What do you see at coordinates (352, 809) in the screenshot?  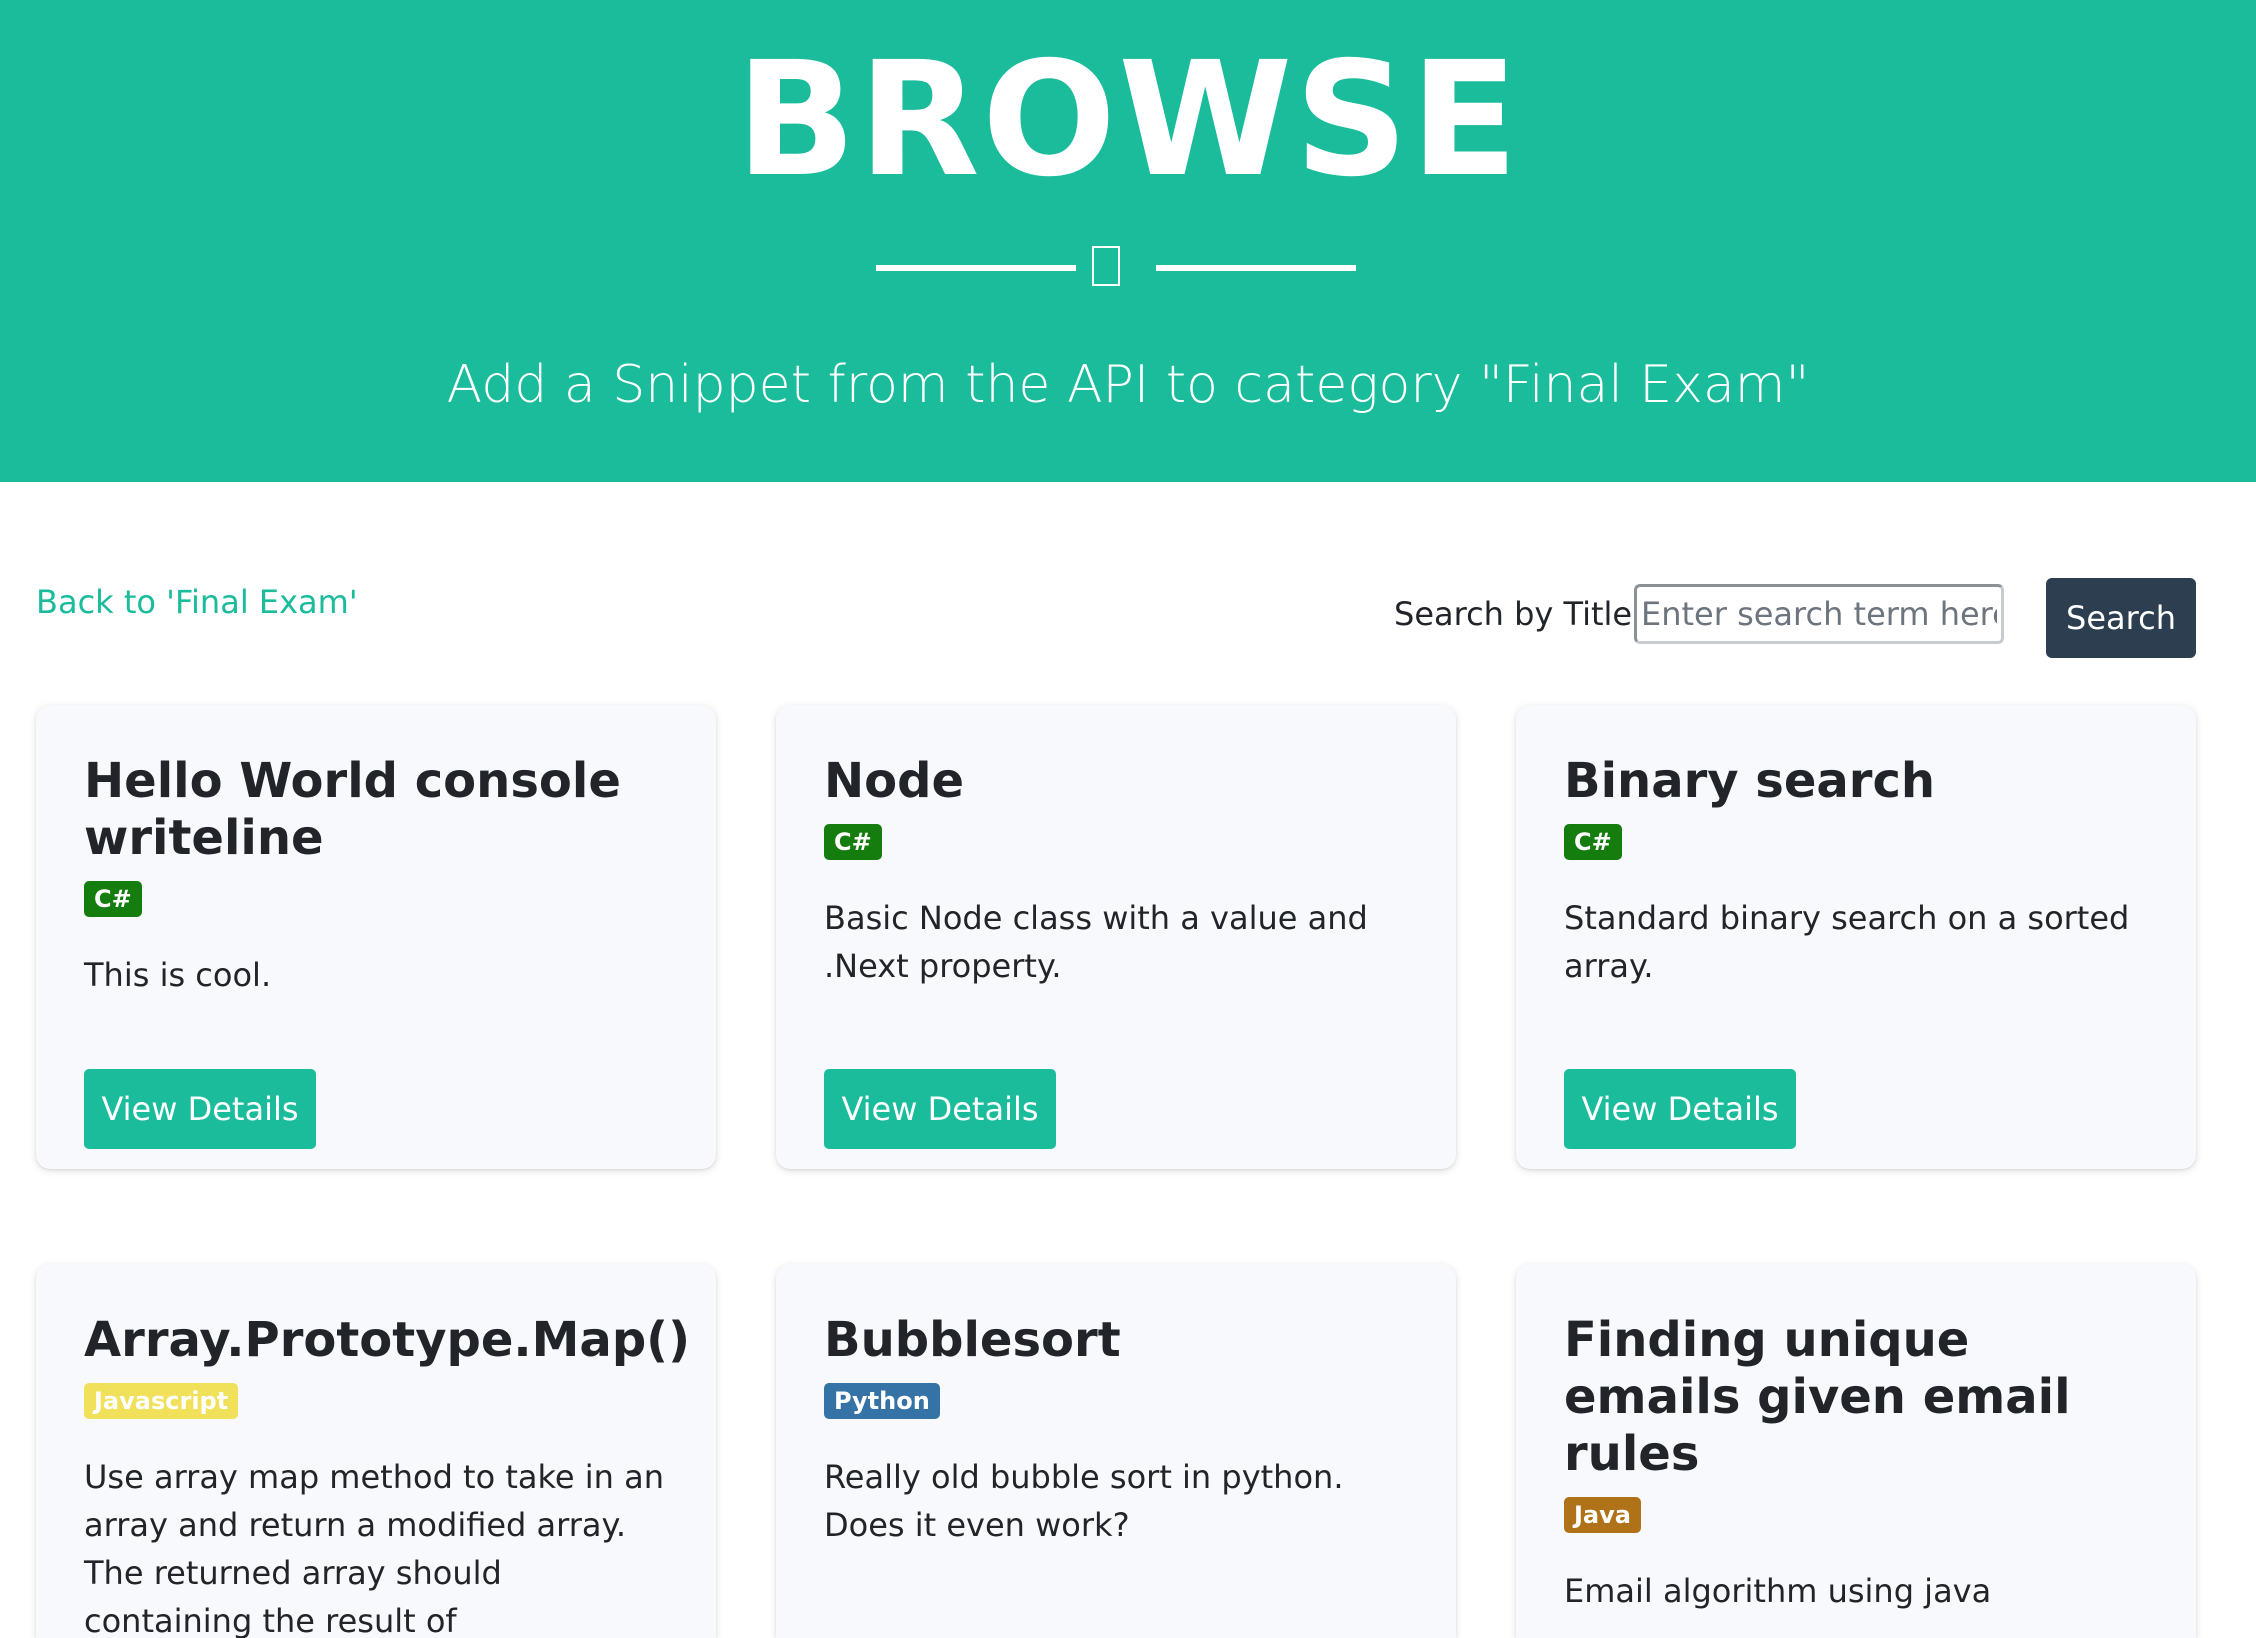 I see `snippet-title: Hello World console writeline` at bounding box center [352, 809].